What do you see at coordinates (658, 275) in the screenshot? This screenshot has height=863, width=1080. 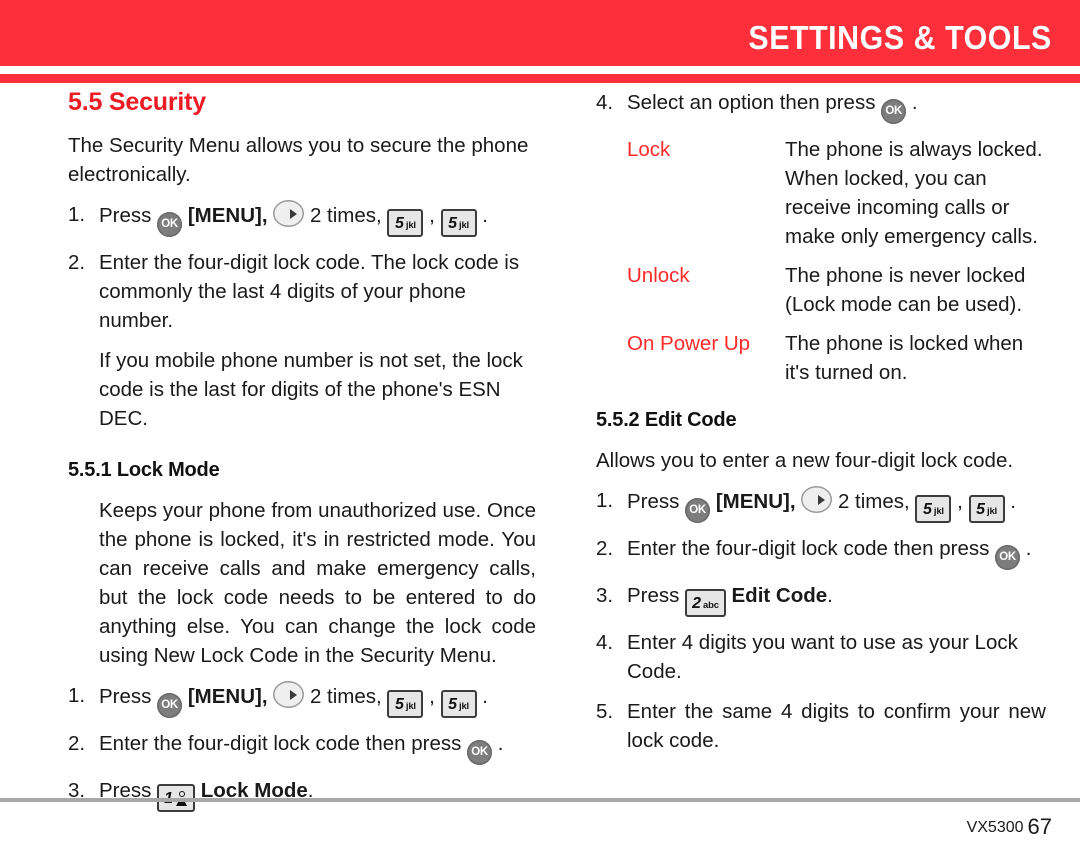 I see `option-term: Unlock` at bounding box center [658, 275].